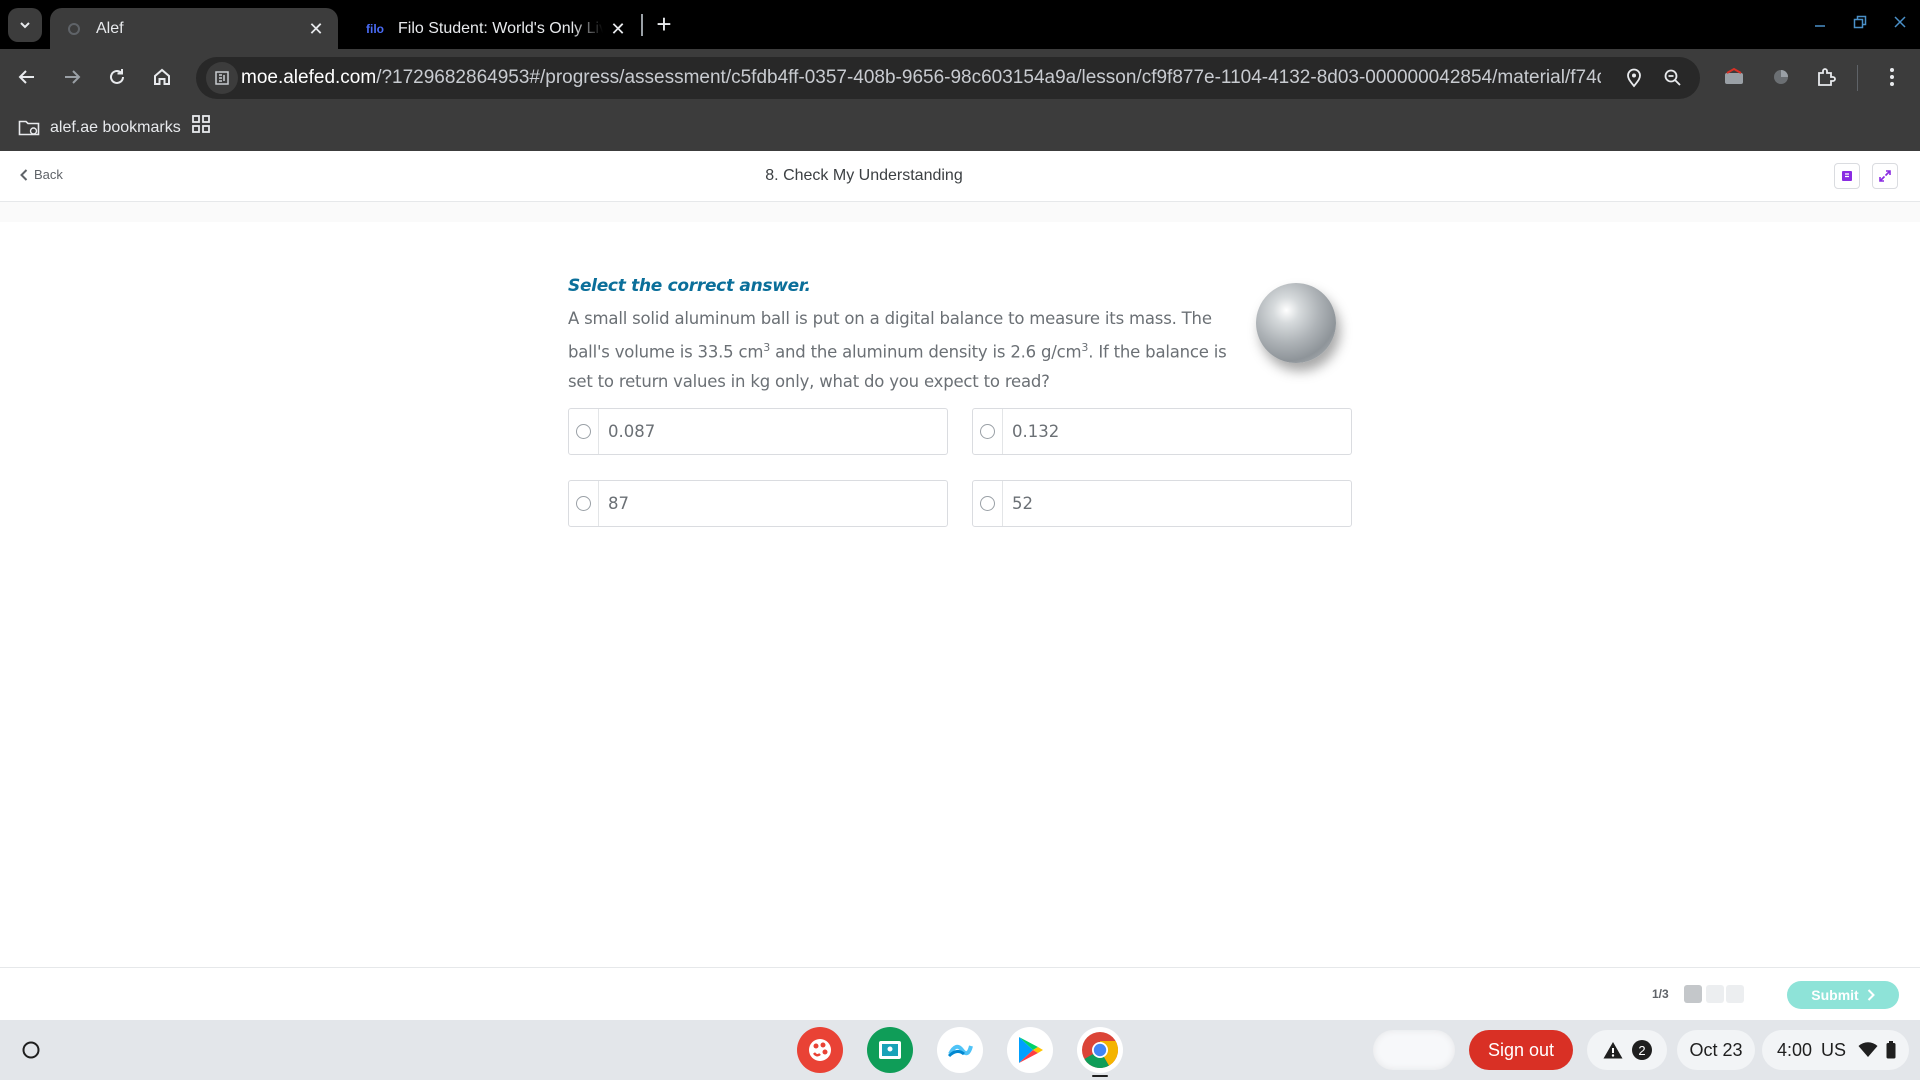 This screenshot has height=1080, width=1920. I want to click on locale-label: US, so click(1834, 1049).